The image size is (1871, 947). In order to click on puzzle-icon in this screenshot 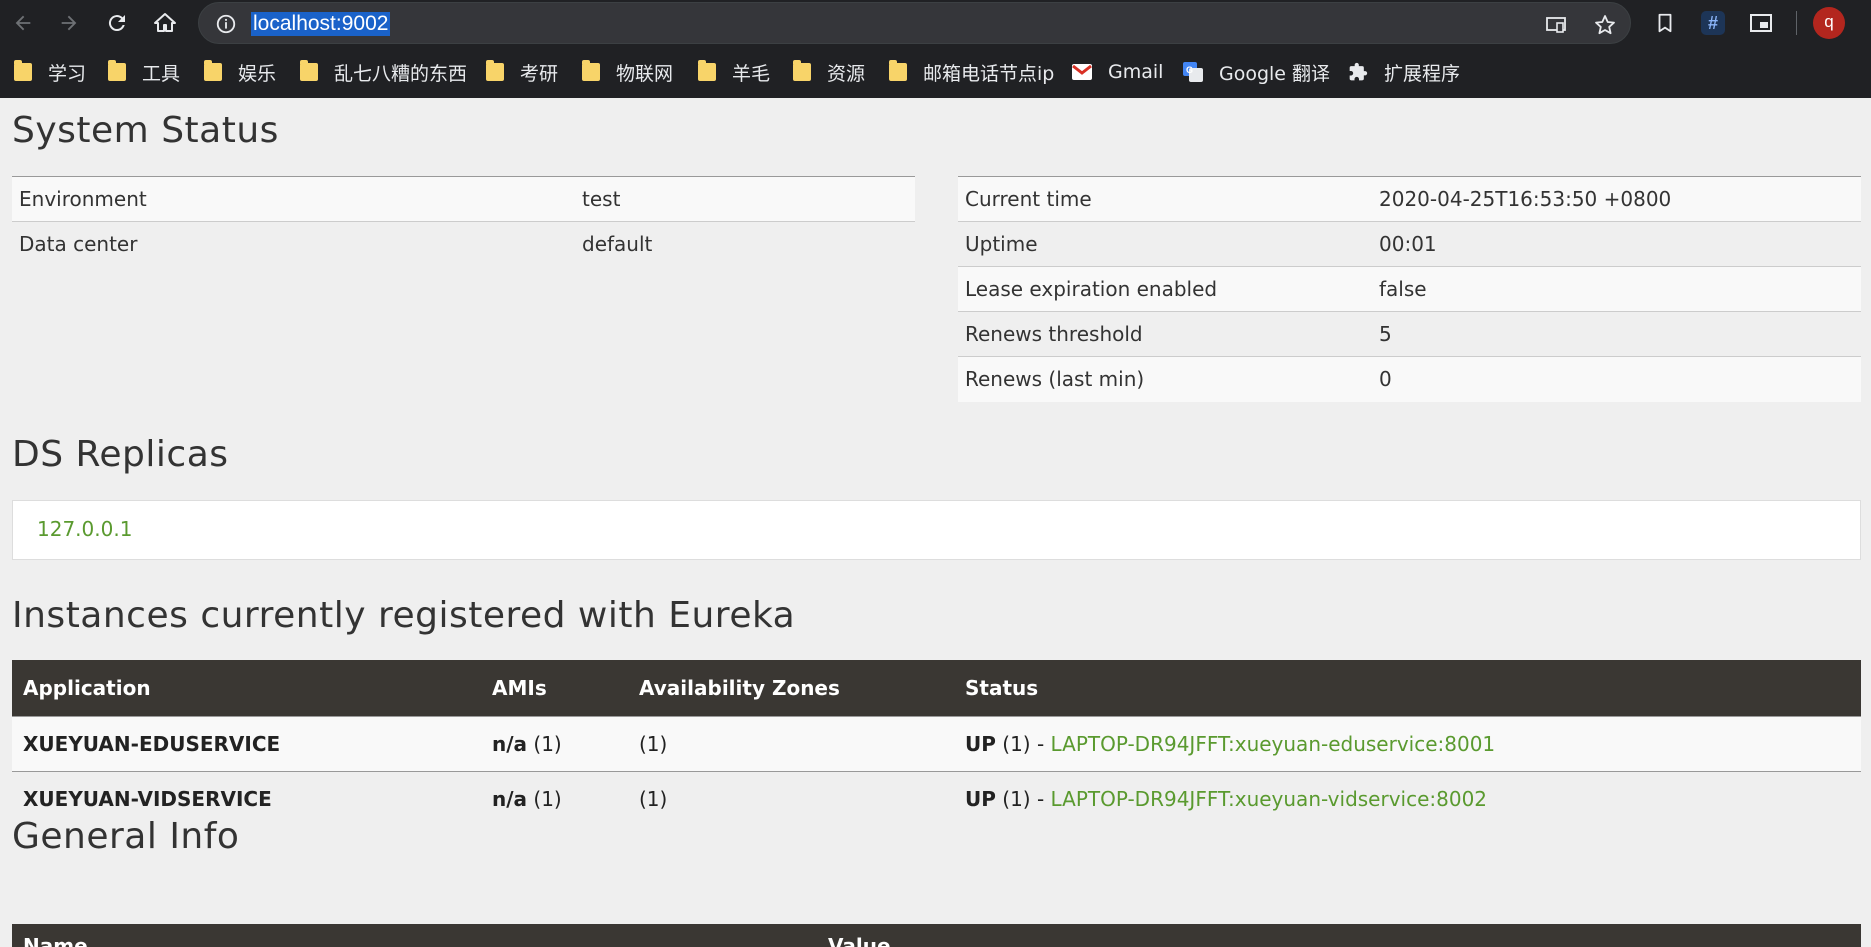, I will do `click(1358, 72)`.